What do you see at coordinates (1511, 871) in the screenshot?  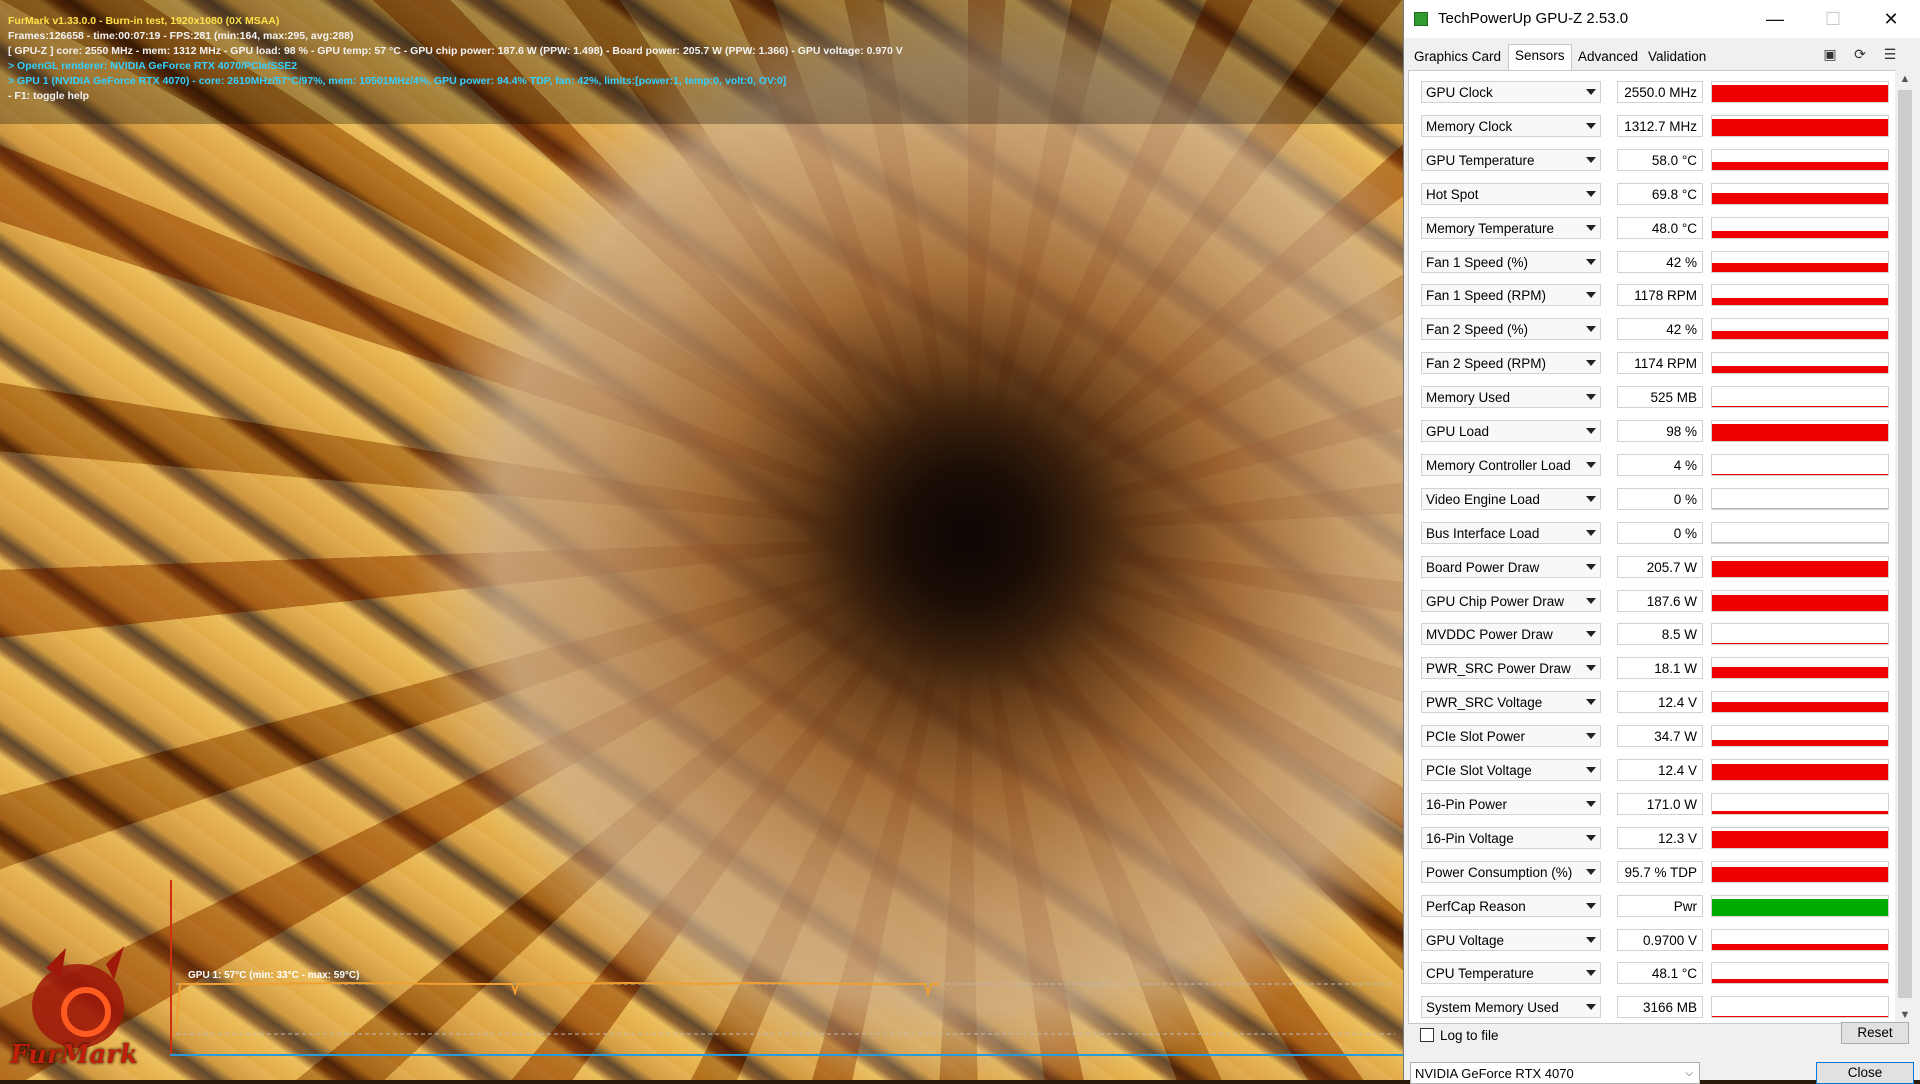 I see `sensor-name-dropdown: Power Consumption (%)` at bounding box center [1511, 871].